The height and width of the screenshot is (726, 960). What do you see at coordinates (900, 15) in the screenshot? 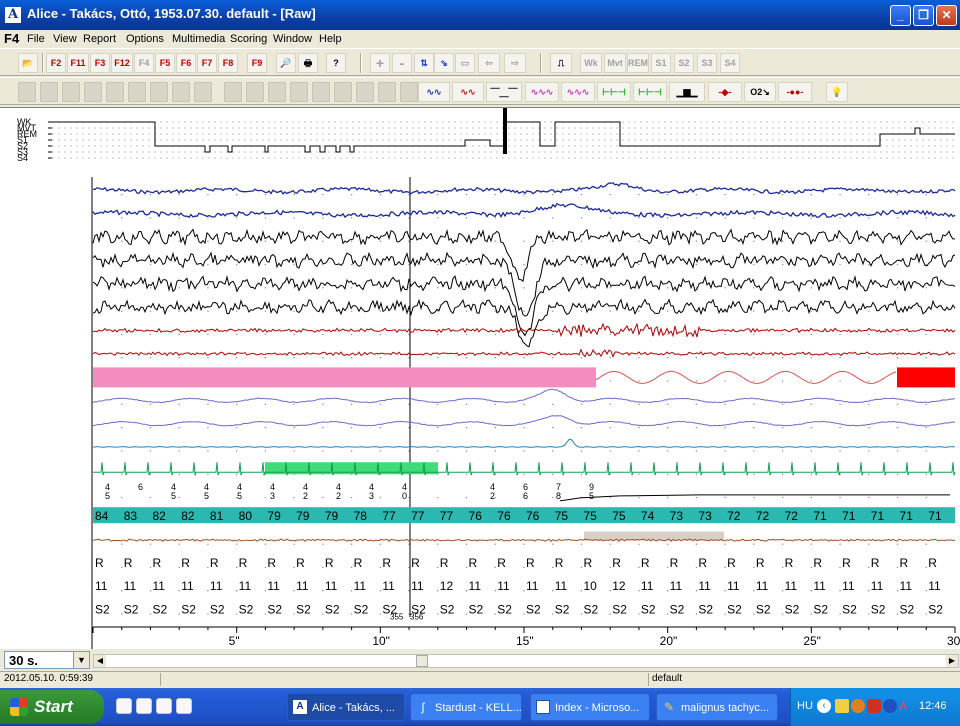
I see `minimize-button: _` at bounding box center [900, 15].